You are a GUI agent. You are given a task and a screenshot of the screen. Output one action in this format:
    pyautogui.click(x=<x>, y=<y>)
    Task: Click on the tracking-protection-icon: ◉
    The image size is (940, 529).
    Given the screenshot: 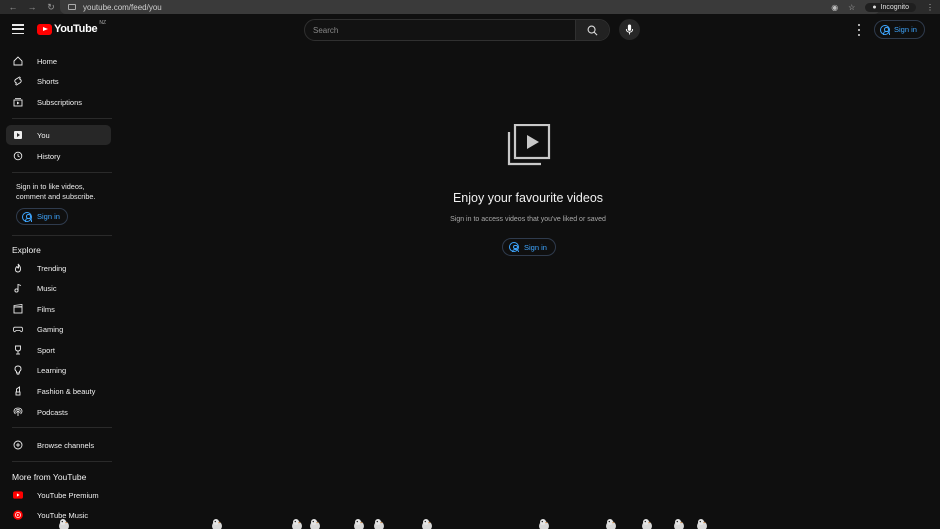 What is the action you would take?
    pyautogui.click(x=834, y=7)
    